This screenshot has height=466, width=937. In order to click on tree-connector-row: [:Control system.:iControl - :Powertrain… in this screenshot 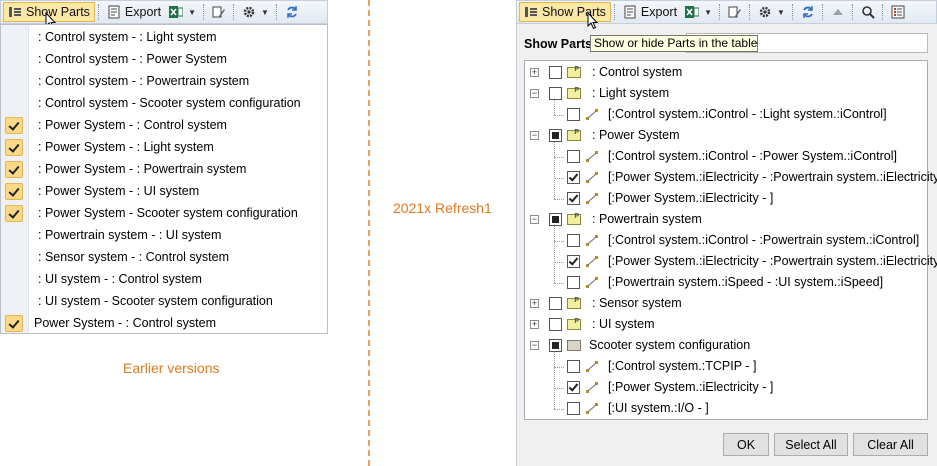, I will do `click(725, 241)`.